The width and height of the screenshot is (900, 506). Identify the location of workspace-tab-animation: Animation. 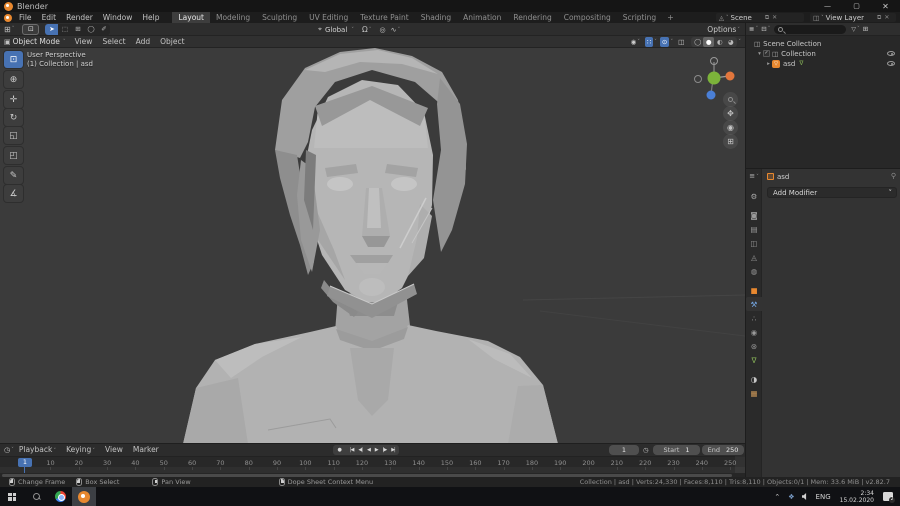
(482, 17).